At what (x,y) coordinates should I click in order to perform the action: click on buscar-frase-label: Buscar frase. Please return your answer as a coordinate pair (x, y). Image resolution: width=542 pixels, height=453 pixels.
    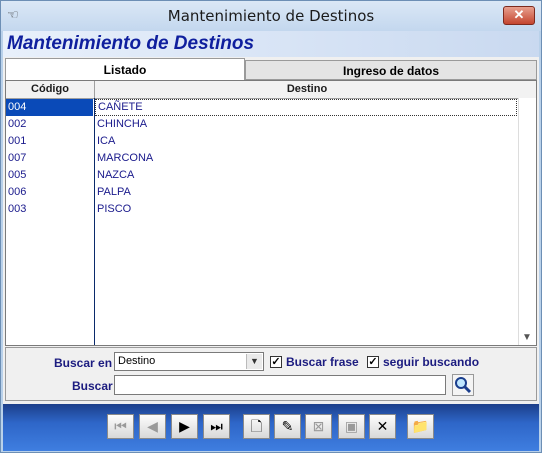
    Looking at the image, I should click on (322, 362).